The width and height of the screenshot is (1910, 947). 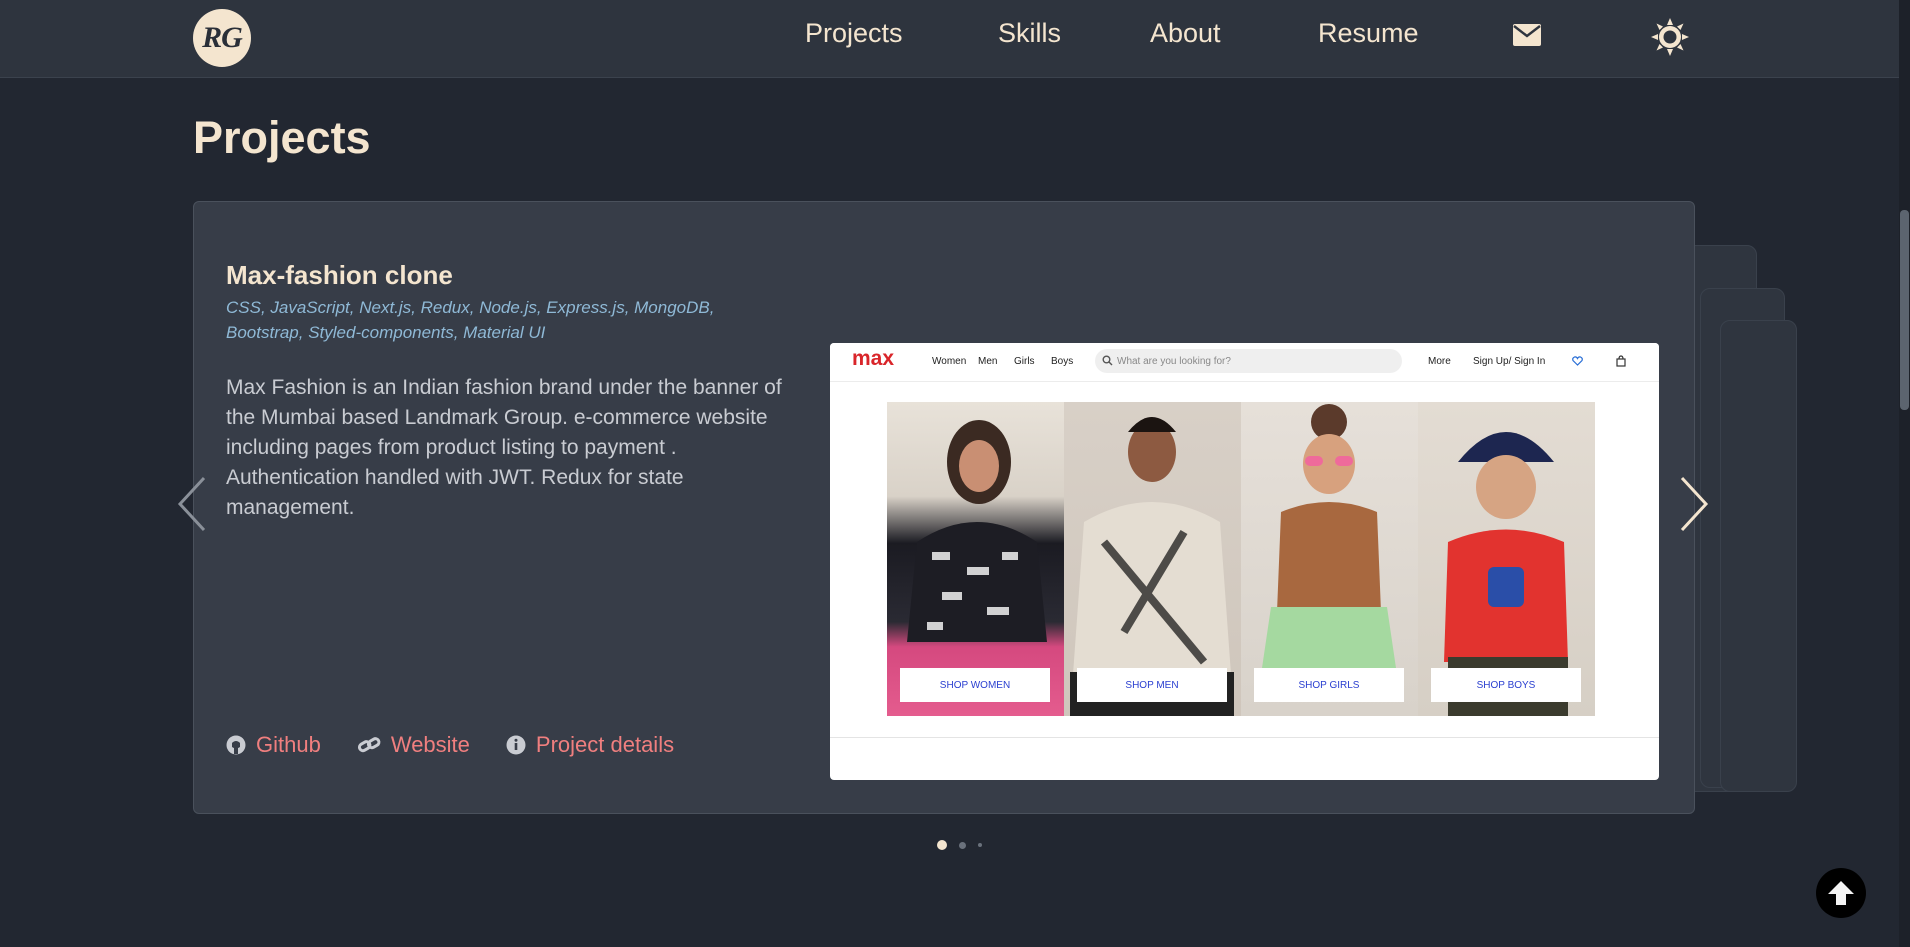 What do you see at coordinates (192, 506) in the screenshot?
I see `carousel-prev-arrow` at bounding box center [192, 506].